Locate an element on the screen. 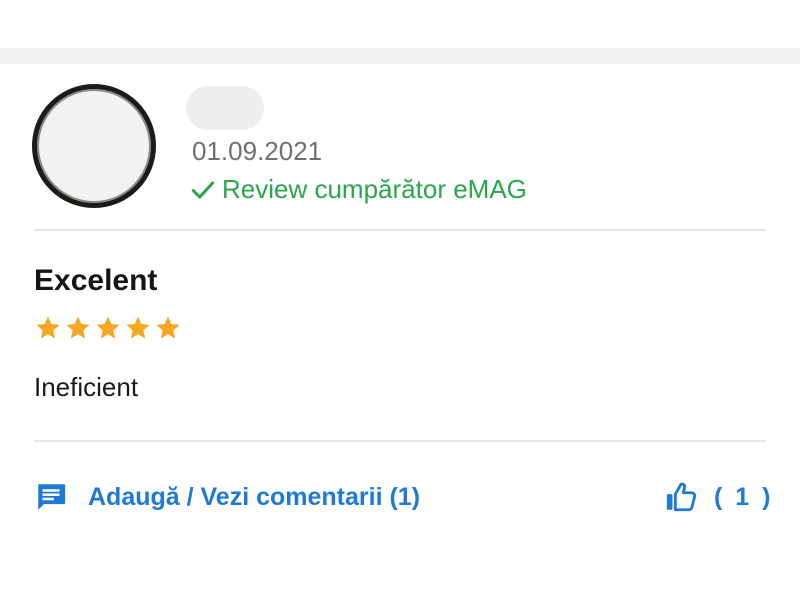  thumbs-up-icon is located at coordinates (681, 497).